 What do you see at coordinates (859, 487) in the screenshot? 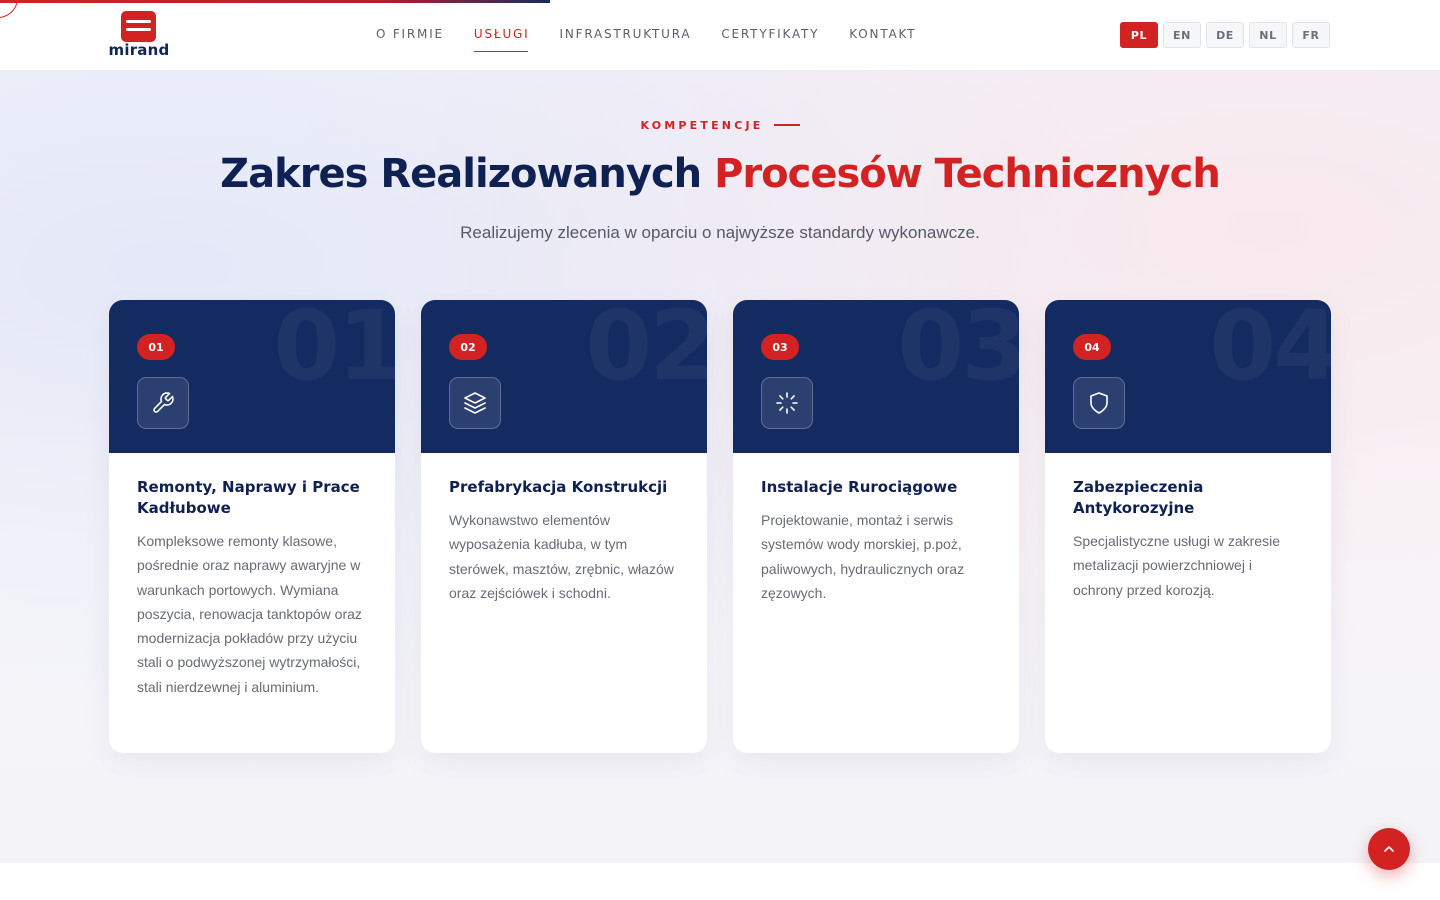
I see `card-title: Instalacje Rurociągowe` at bounding box center [859, 487].